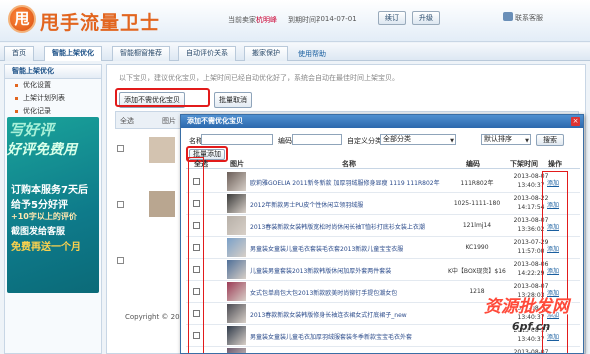 The width and height of the screenshot is (590, 354). I want to click on tab-home: 首页, so click(19, 53).